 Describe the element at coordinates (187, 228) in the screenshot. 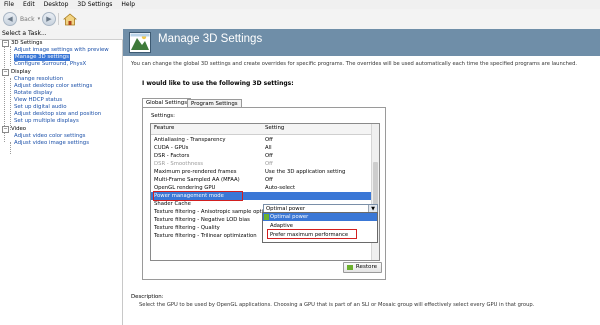

I see `row-feature: Texture filtering - Quality` at that location.